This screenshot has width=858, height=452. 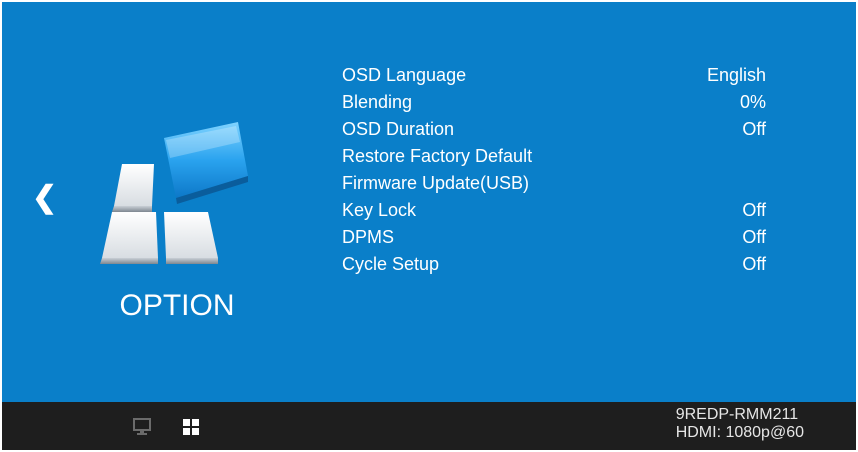 I want to click on grid-icon, so click(x=191, y=427).